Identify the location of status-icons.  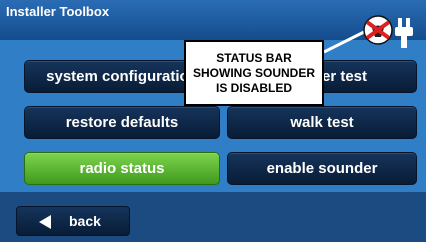
(394, 32).